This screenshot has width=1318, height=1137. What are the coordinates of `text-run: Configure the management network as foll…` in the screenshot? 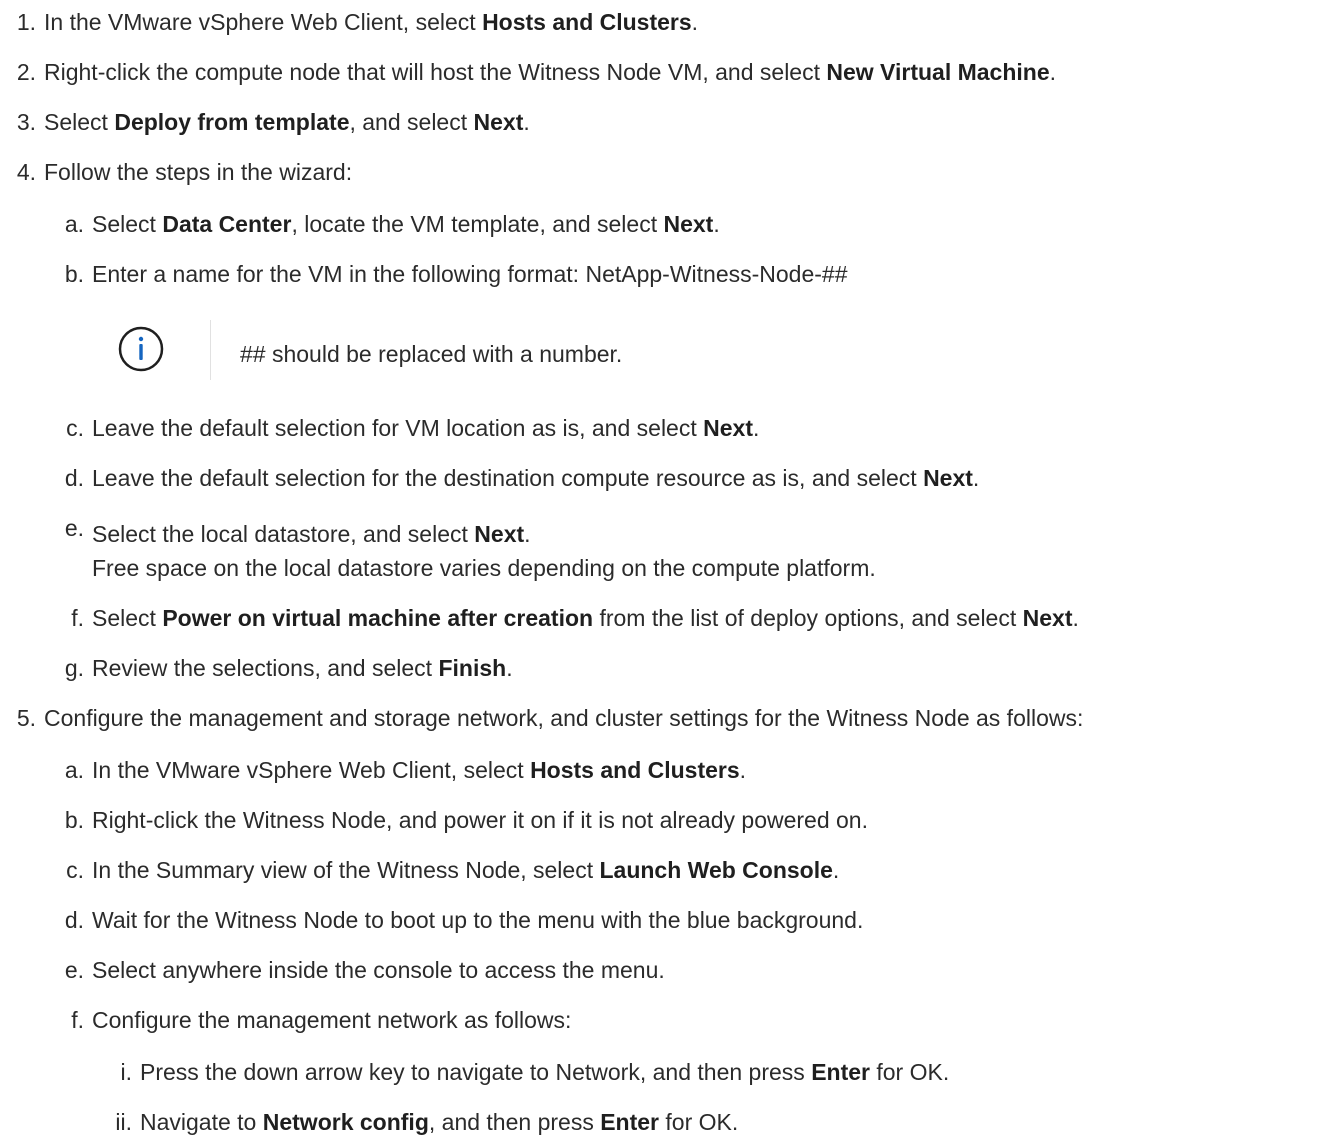 It's located at (332, 1020).